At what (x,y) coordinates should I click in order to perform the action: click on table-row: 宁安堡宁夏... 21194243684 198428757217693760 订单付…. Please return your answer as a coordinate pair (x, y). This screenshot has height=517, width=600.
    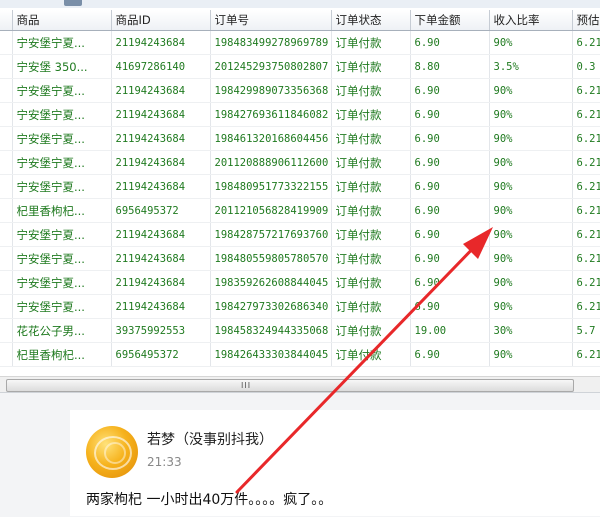
    Looking at the image, I should click on (300, 234).